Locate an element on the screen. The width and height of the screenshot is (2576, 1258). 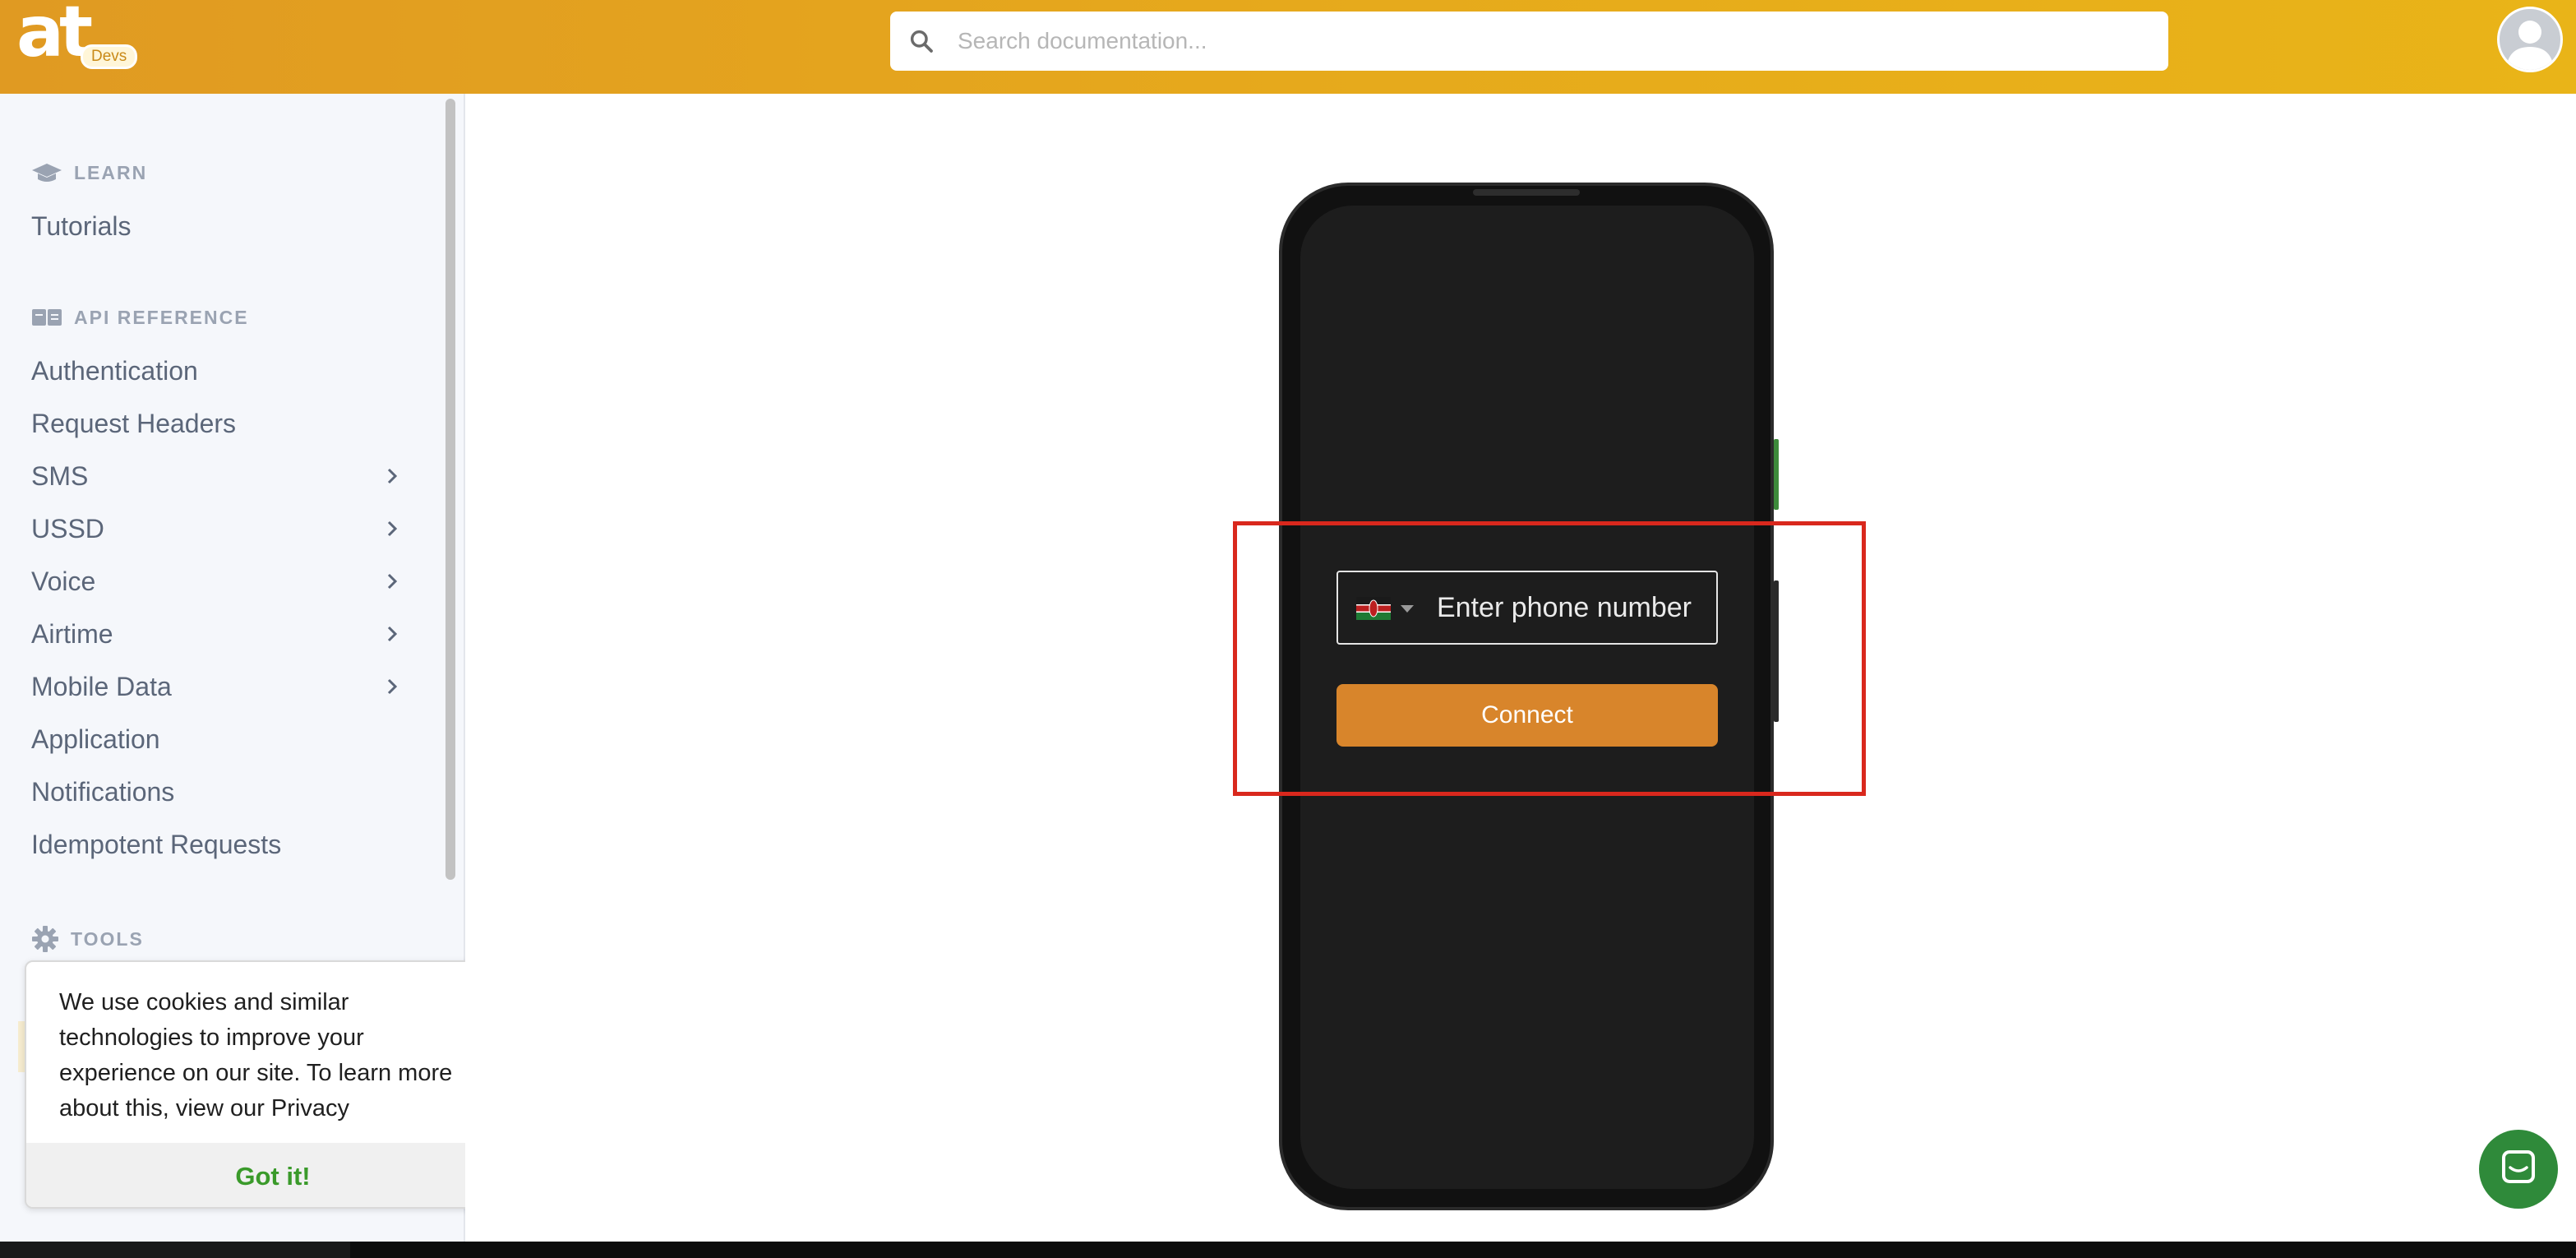
book-icon is located at coordinates (47, 317).